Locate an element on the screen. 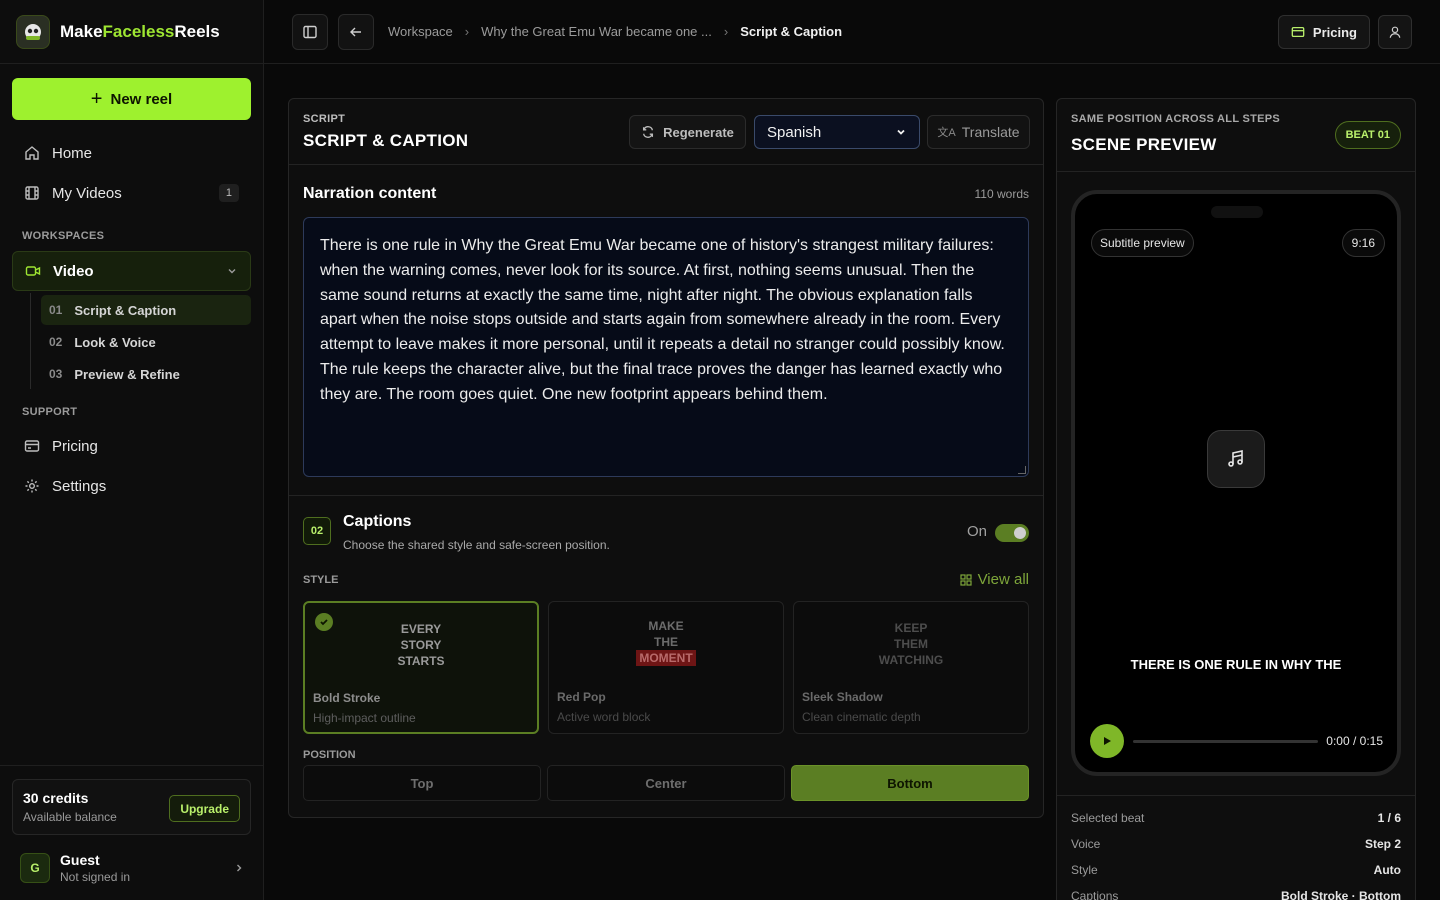 The image size is (1440, 900). play-button is located at coordinates (1107, 741).